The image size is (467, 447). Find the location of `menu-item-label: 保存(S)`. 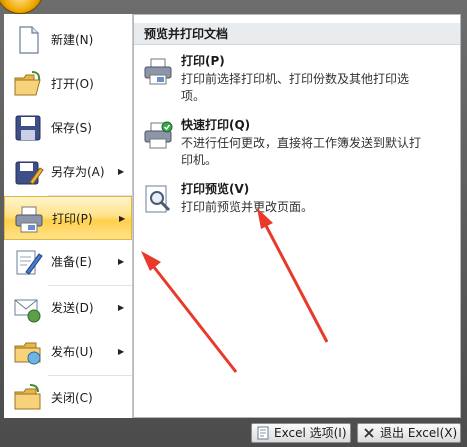

menu-item-label: 保存(S) is located at coordinates (71, 128).